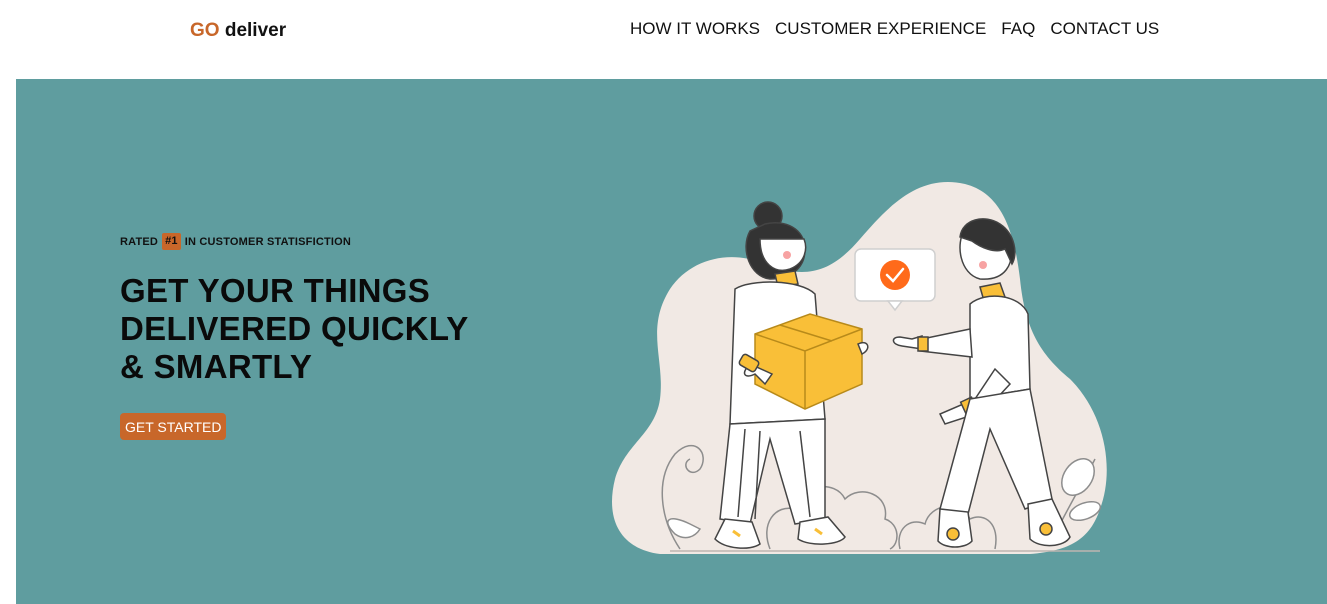  Describe the element at coordinates (216, 366) in the screenshot. I see `headline-line-3: & SMARTLY` at that location.